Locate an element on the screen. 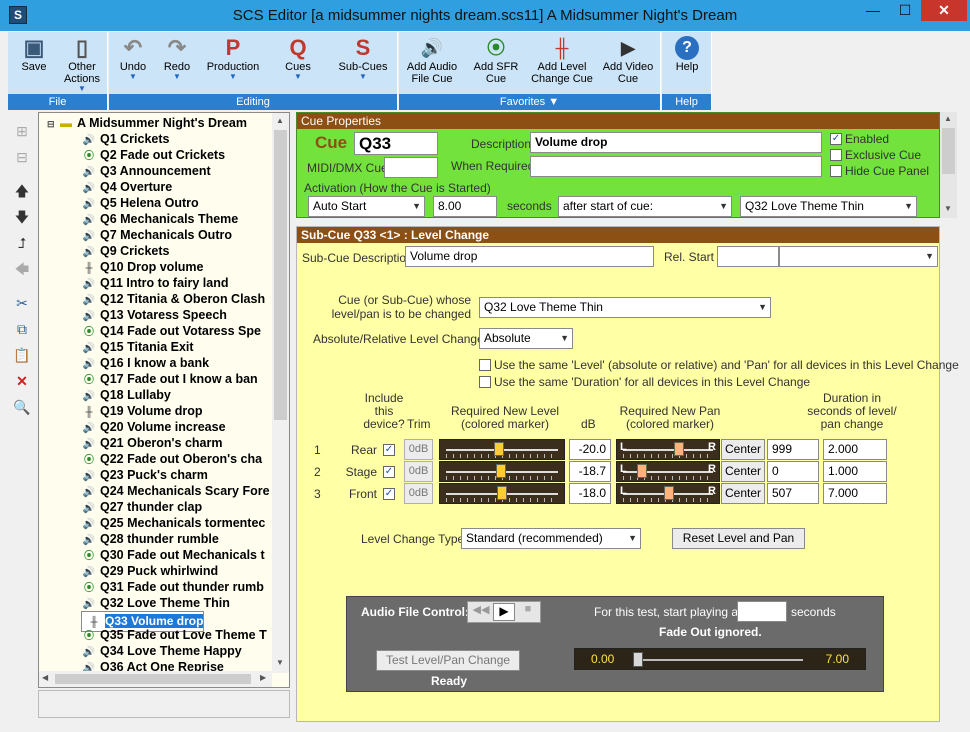  rel-start-select: ▼ is located at coordinates (858, 256).